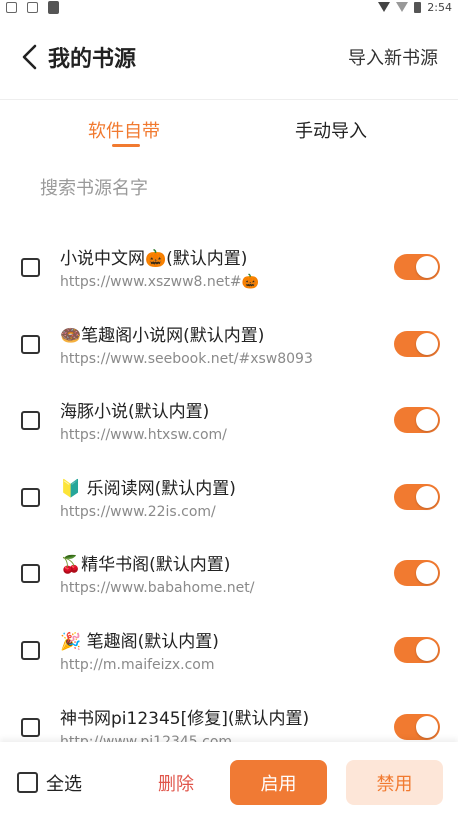  Describe the element at coordinates (229, 57) in the screenshot. I see `app-bar: 我的书源 导入新书源` at that location.